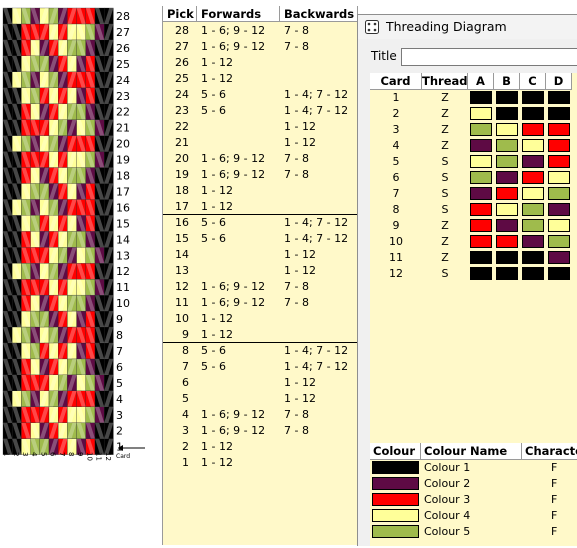  I want to click on pick-row: 27 1 - 6; 9 - 12 7 - 8, so click(260, 47).